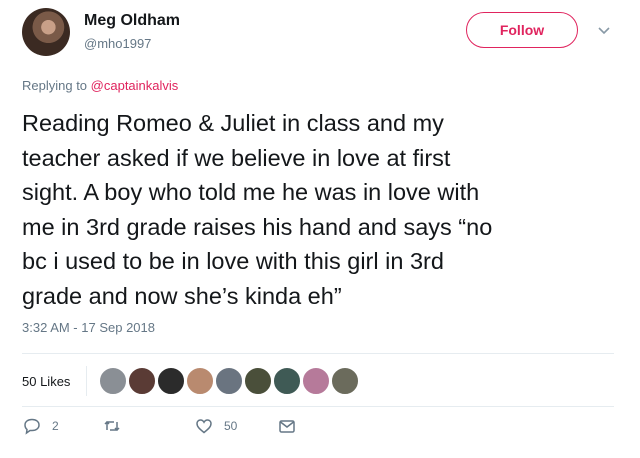 Image resolution: width=640 pixels, height=458 pixels. I want to click on tweet-line: Reading Romeo & Juliet in class and my, so click(233, 123).